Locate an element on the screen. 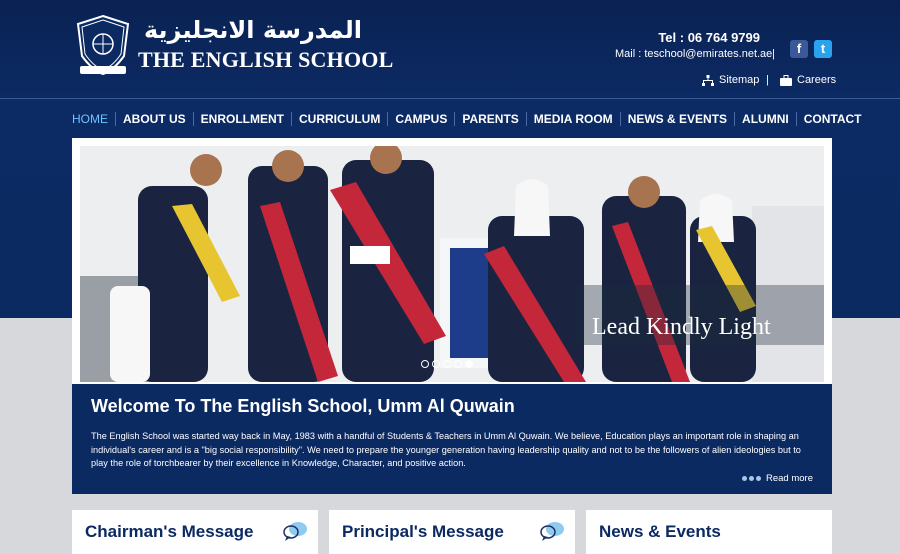 Image resolution: width=900 pixels, height=554 pixels. chairman-message-card: Chairman's Message is located at coordinates (195, 532).